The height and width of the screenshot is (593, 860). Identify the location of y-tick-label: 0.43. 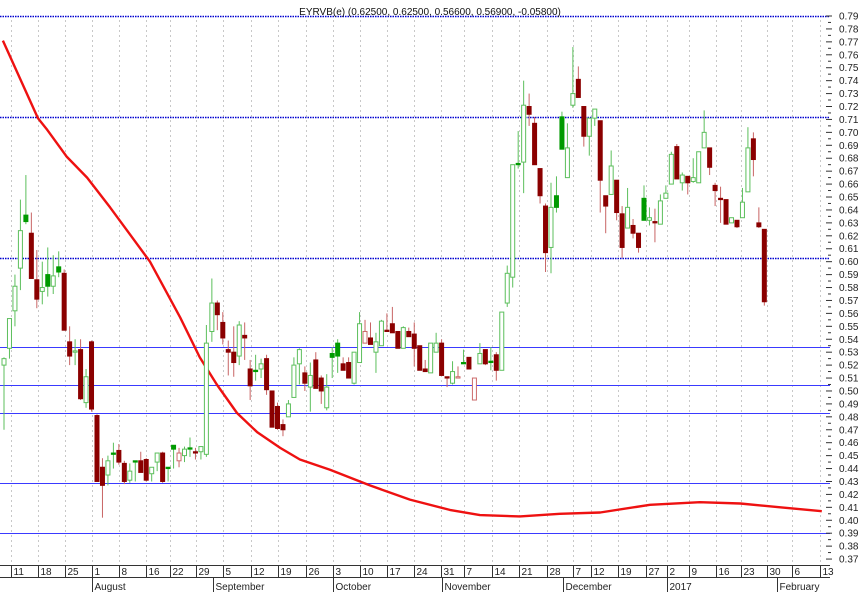
(849, 482).